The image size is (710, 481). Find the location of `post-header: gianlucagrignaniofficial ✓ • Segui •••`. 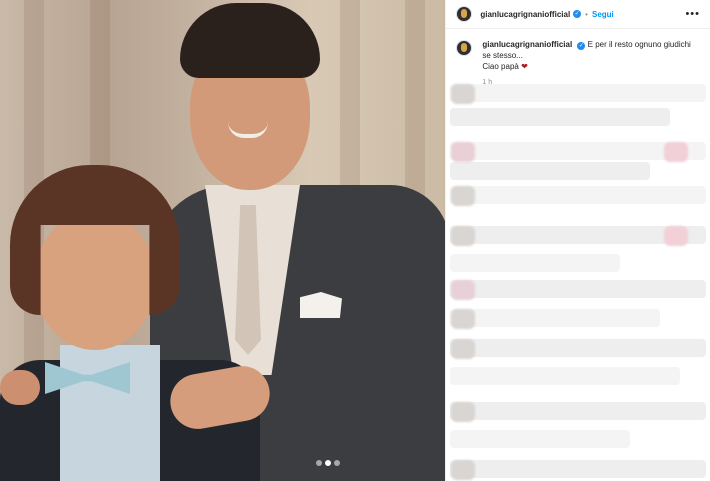

post-header: gianlucagrignaniofficial ✓ • Segui ••• is located at coordinates (578, 14).